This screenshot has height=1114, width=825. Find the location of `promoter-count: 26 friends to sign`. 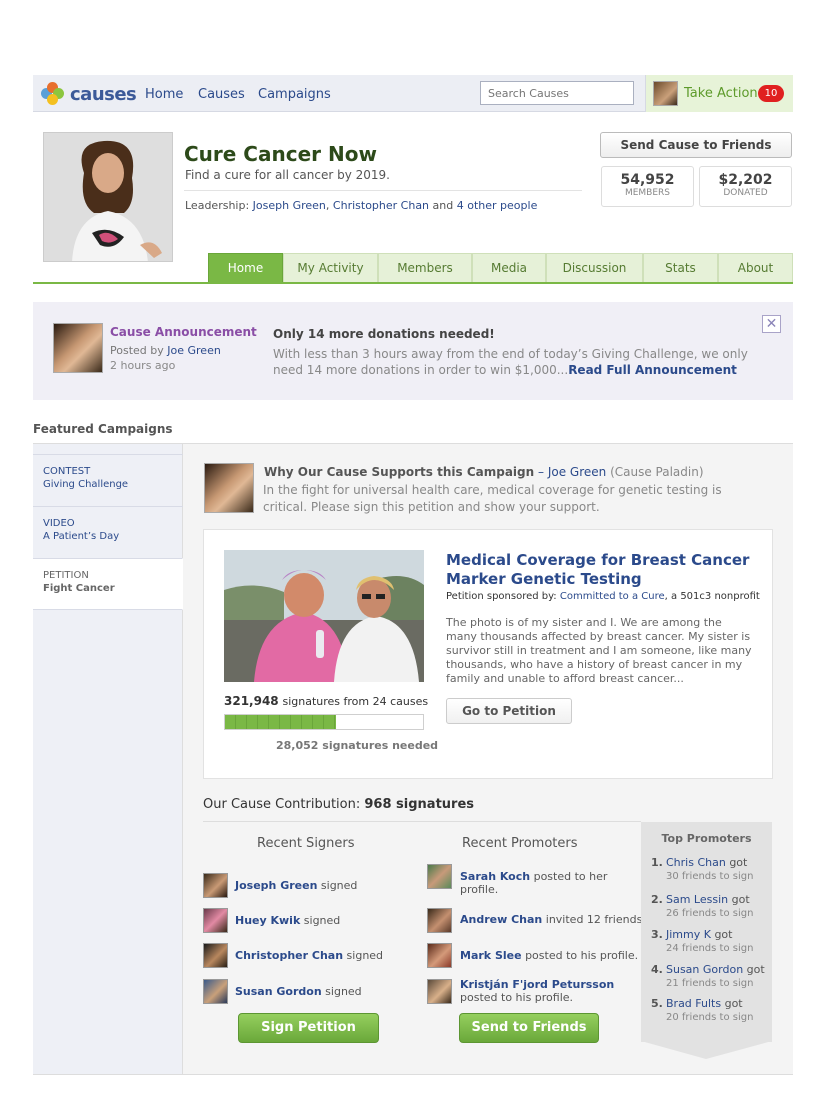

promoter-count: 26 friends to sign is located at coordinates (710, 913).